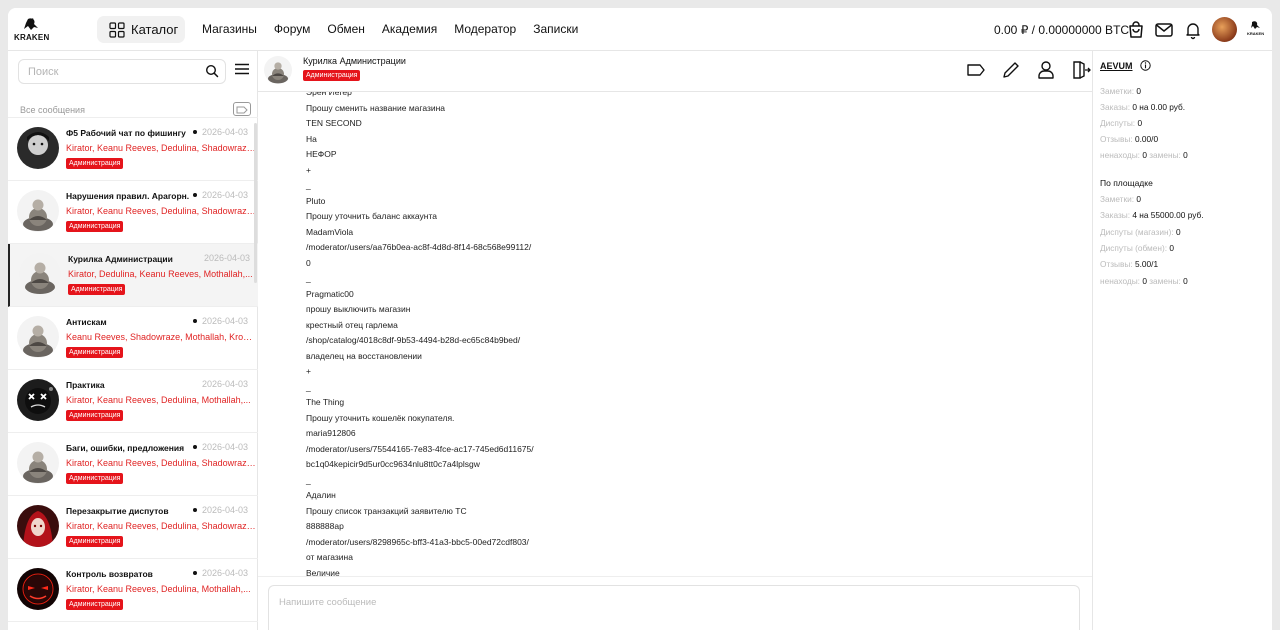 Image resolution: width=1280 pixels, height=630 pixels. What do you see at coordinates (1224, 29) in the screenshot?
I see `user-avatar` at bounding box center [1224, 29].